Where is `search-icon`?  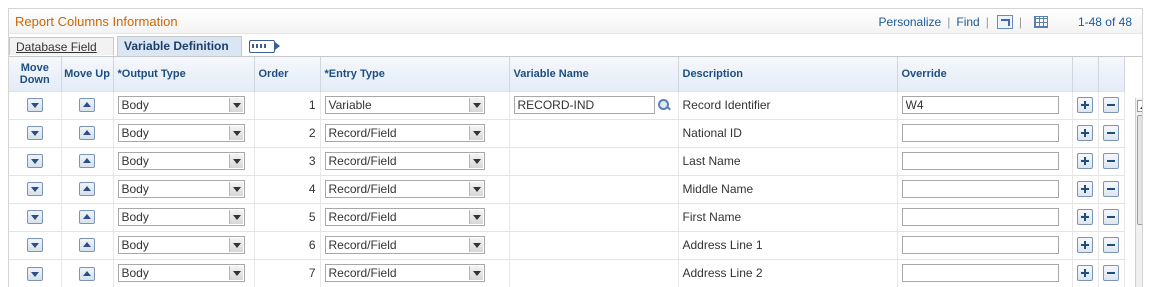
search-icon is located at coordinates (664, 105).